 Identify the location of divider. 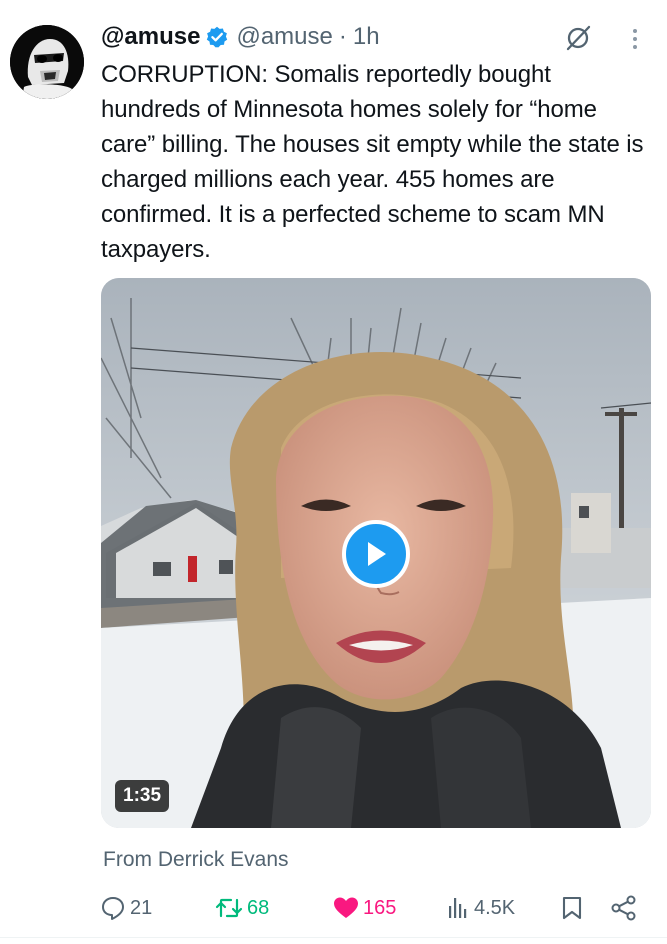
(333, 937).